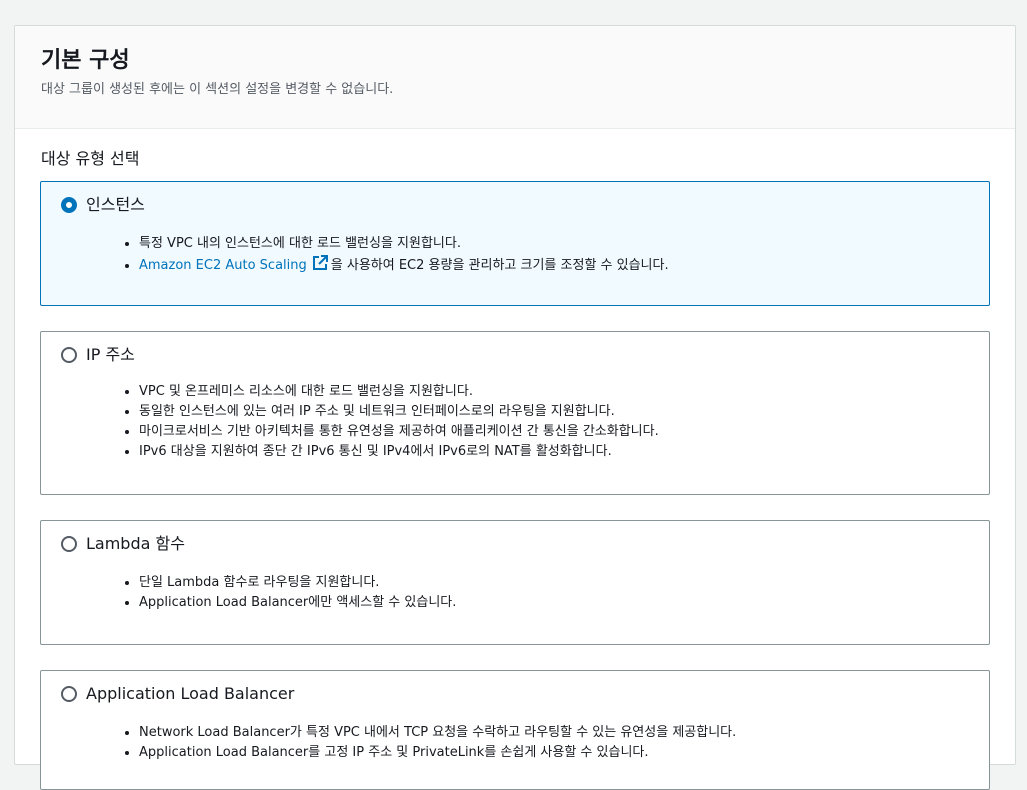  I want to click on list-item: 특정 VPC 내의 인스턴스에 대한 로드 밸런싱을 지원합니다., so click(404, 244).